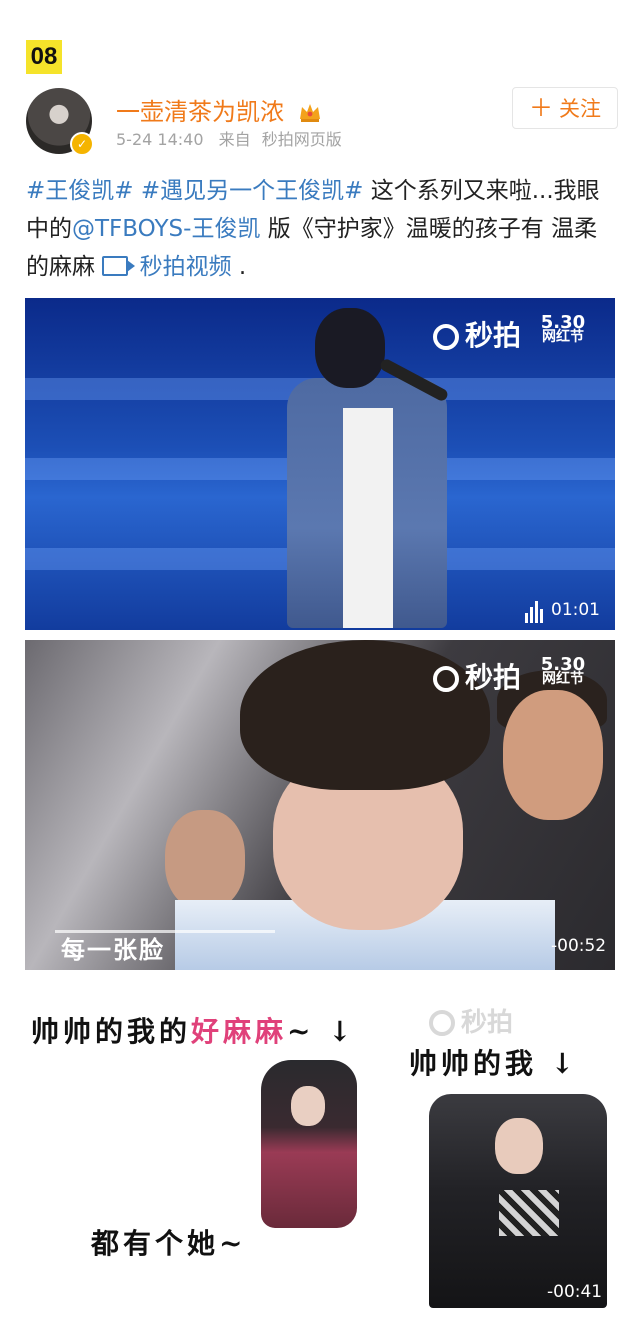  Describe the element at coordinates (166, 229) in the screenshot. I see `mention-link: @TFBOYS-王俊凯` at that location.